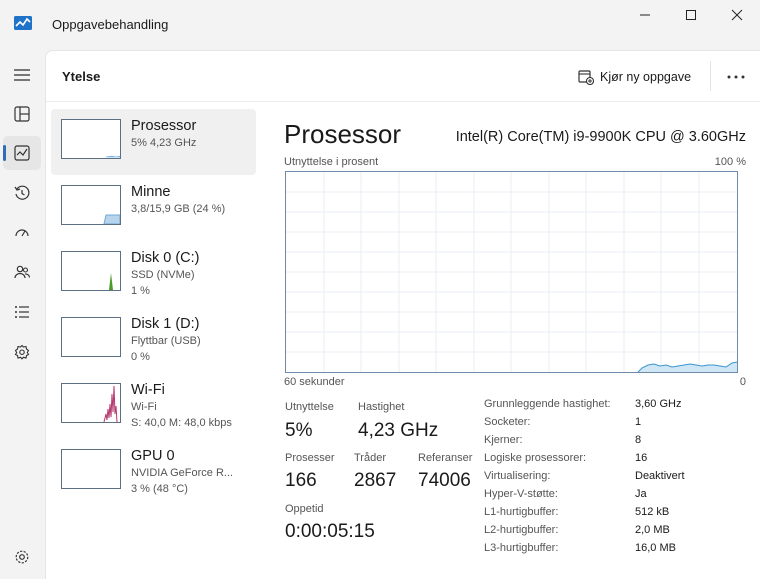 The image size is (760, 579). I want to click on spec-key: Grunnleggende hastighet:, so click(547, 404).